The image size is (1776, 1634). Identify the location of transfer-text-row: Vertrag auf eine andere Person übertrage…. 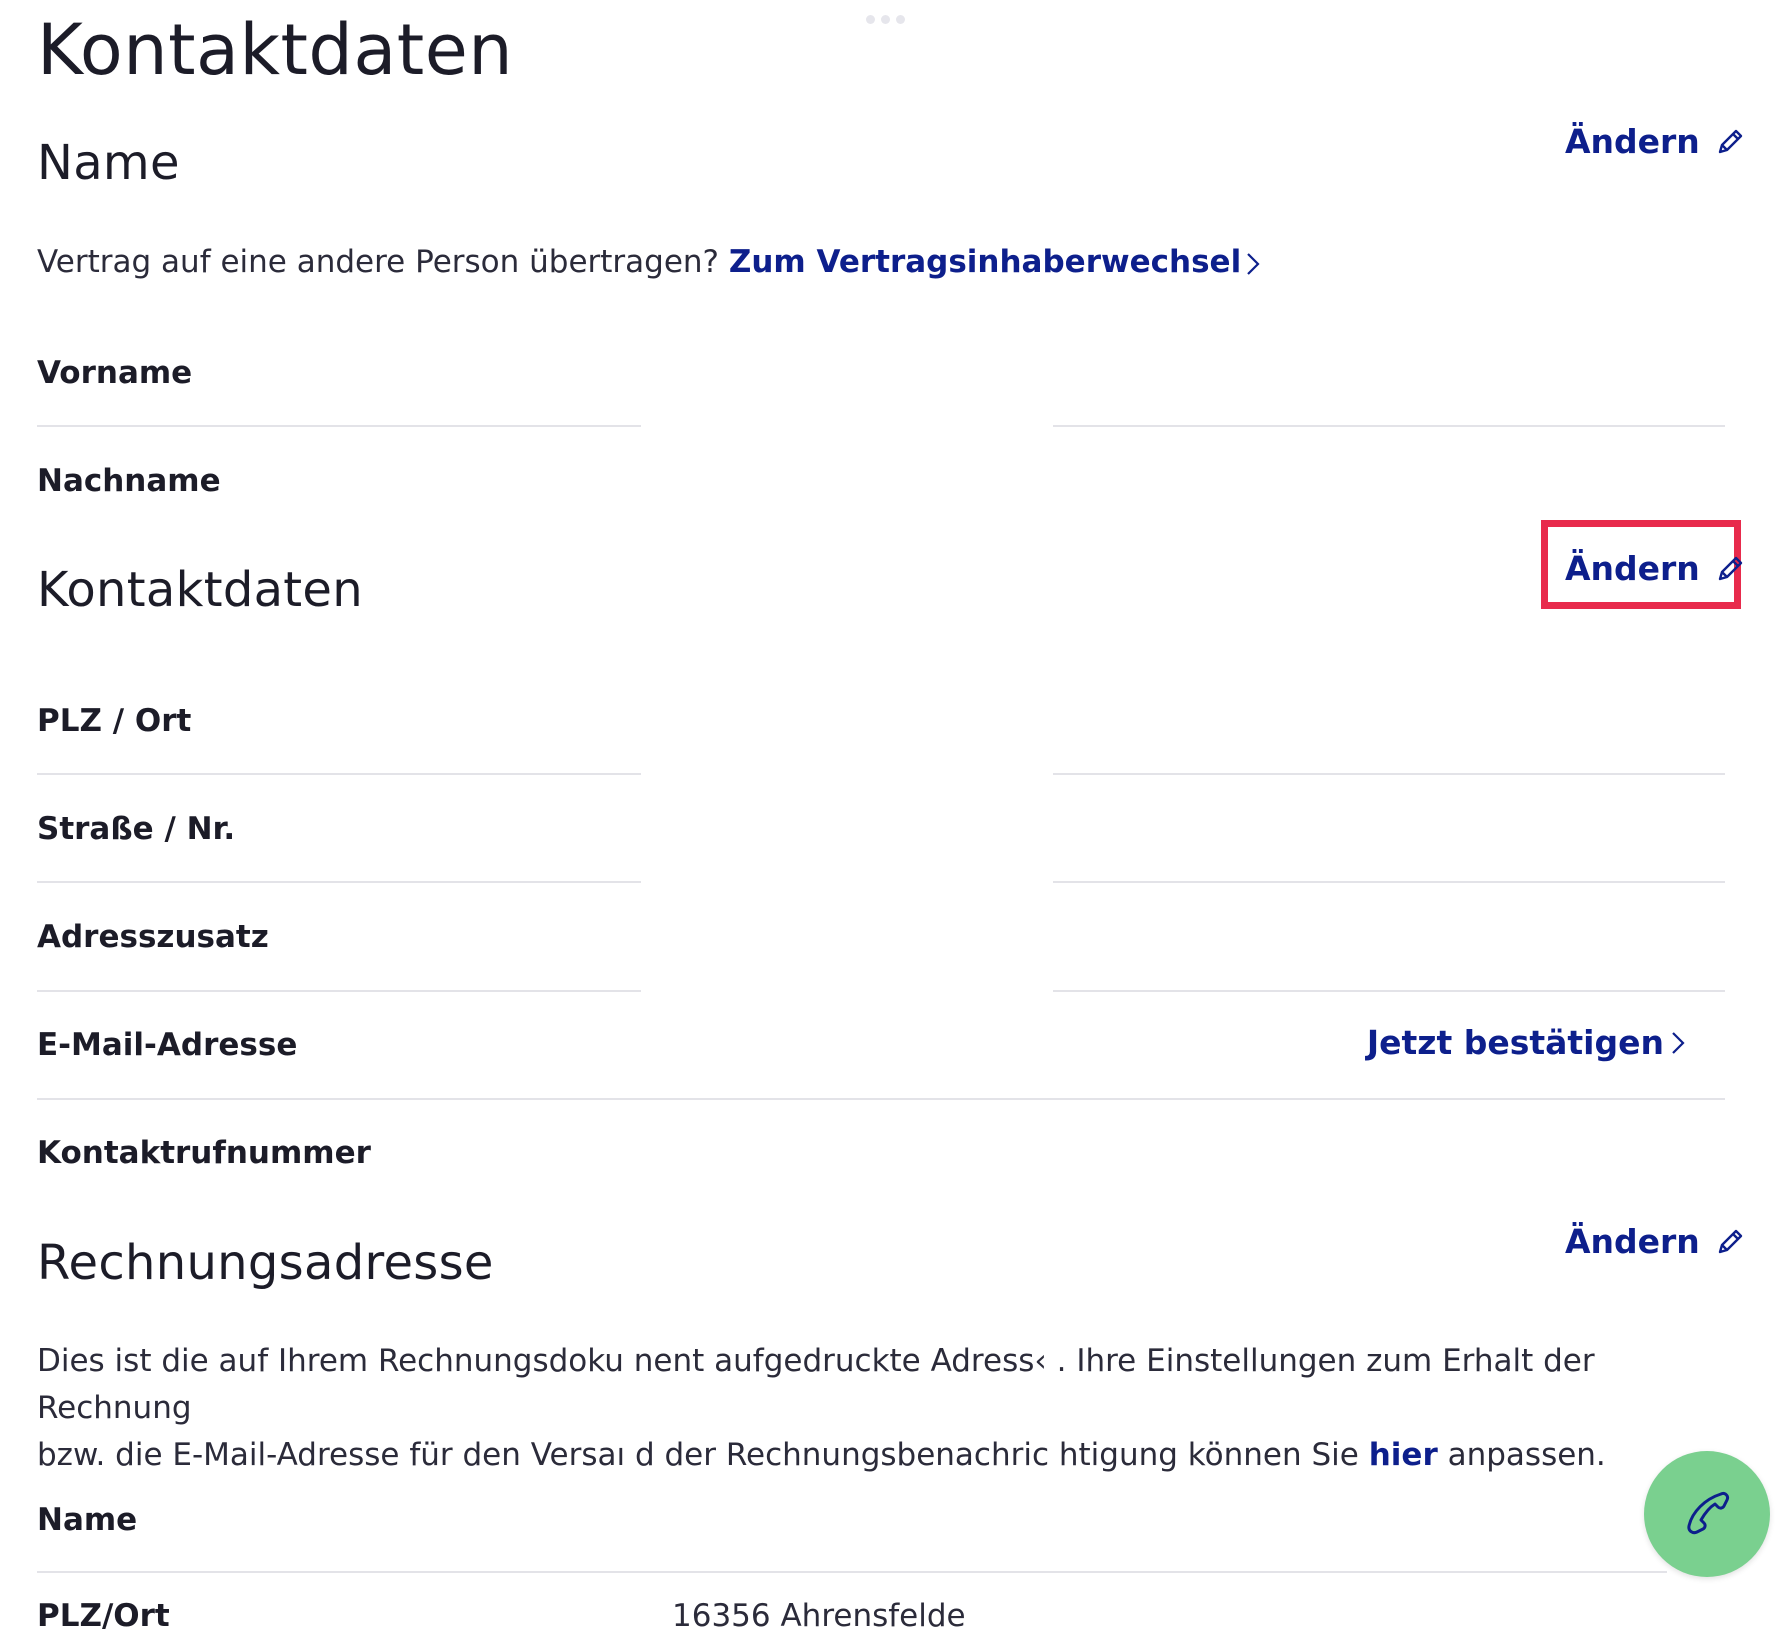
(649, 262).